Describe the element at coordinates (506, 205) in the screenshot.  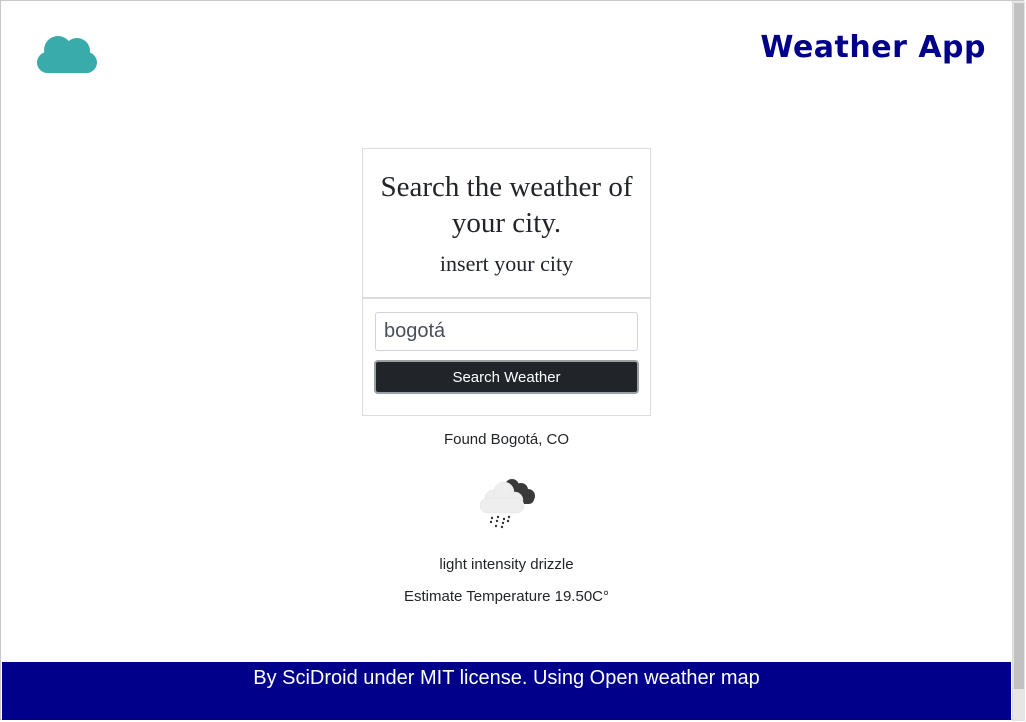
I see `search-heading: Search the weather of your city.` at that location.